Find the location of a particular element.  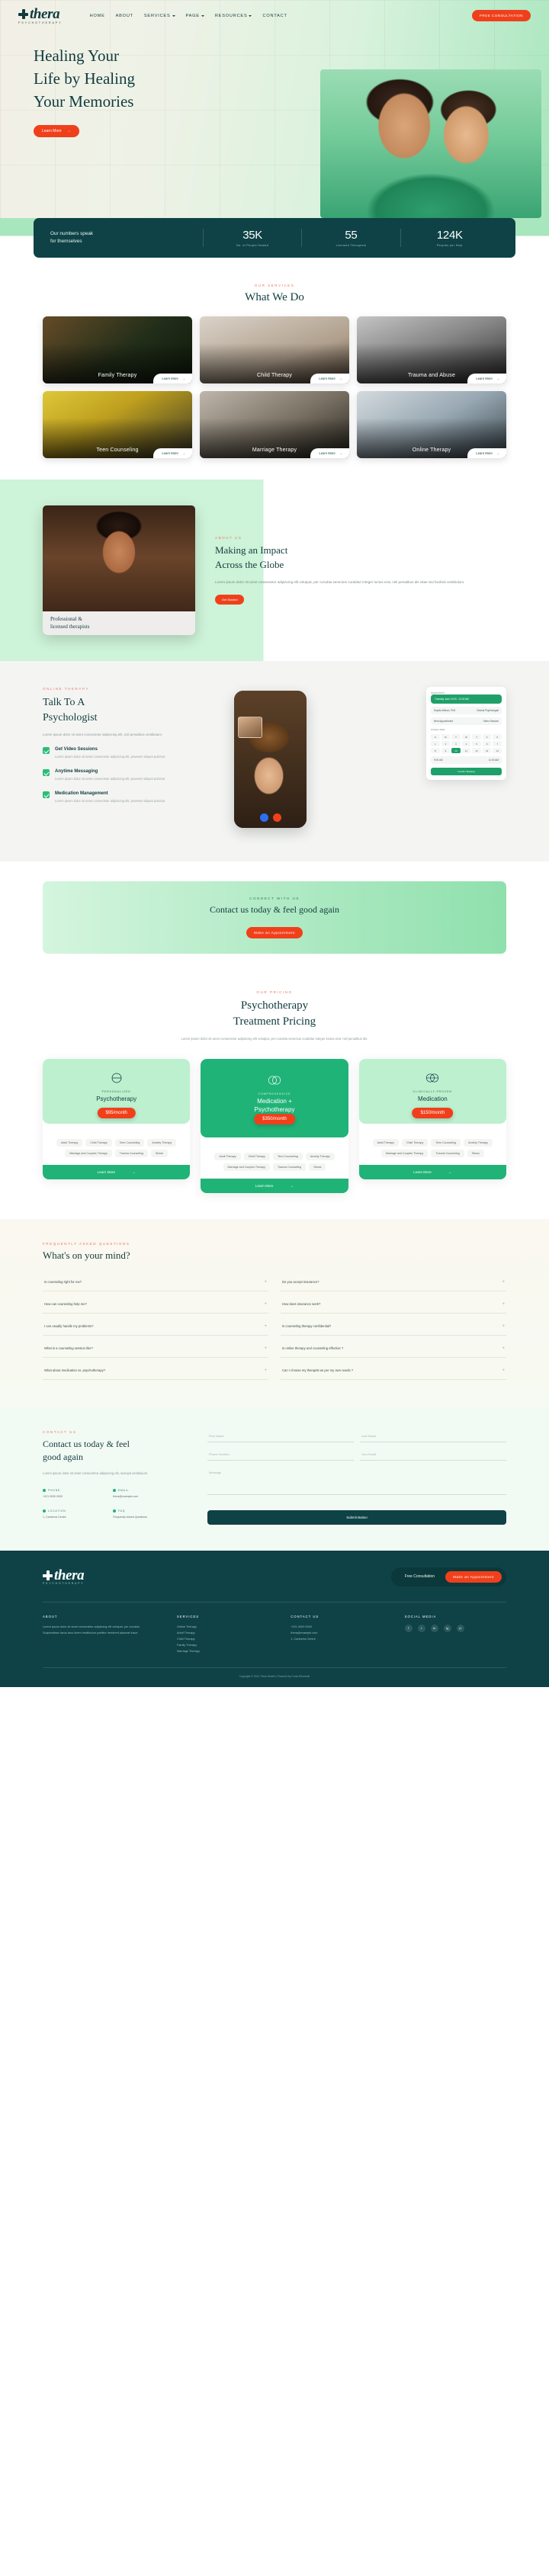

block-value: thera@example.com is located at coordinates (142, 1496).